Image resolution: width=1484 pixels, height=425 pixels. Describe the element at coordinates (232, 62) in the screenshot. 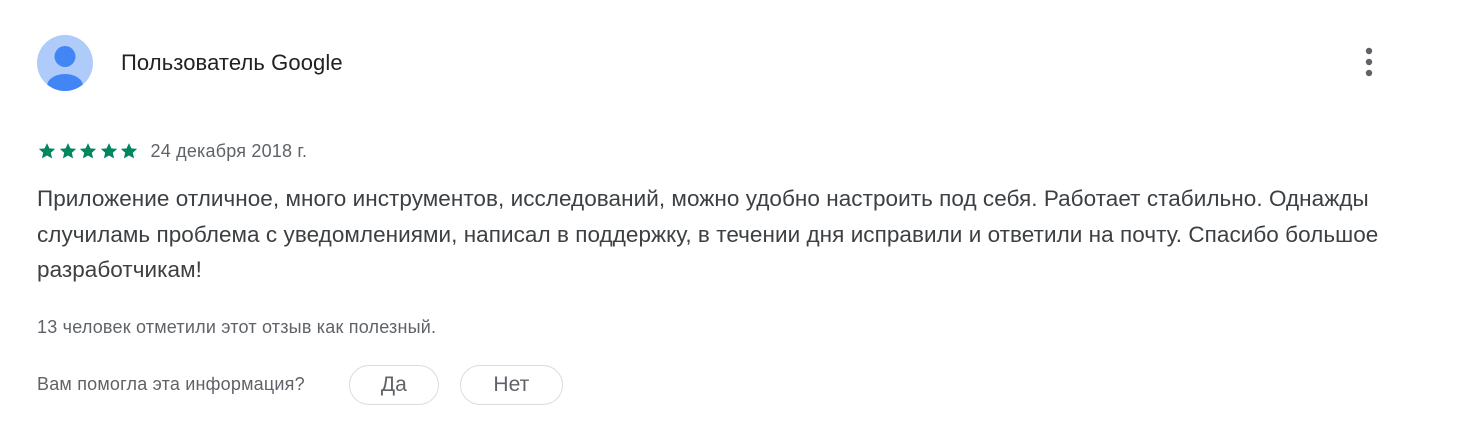

I see `review-author: Пользователь Google` at that location.